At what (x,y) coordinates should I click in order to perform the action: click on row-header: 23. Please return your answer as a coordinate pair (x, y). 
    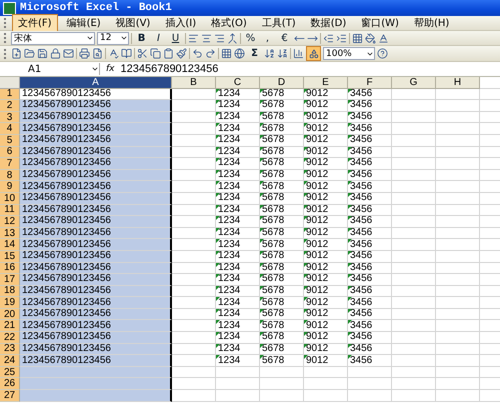
    Looking at the image, I should click on (10, 350).